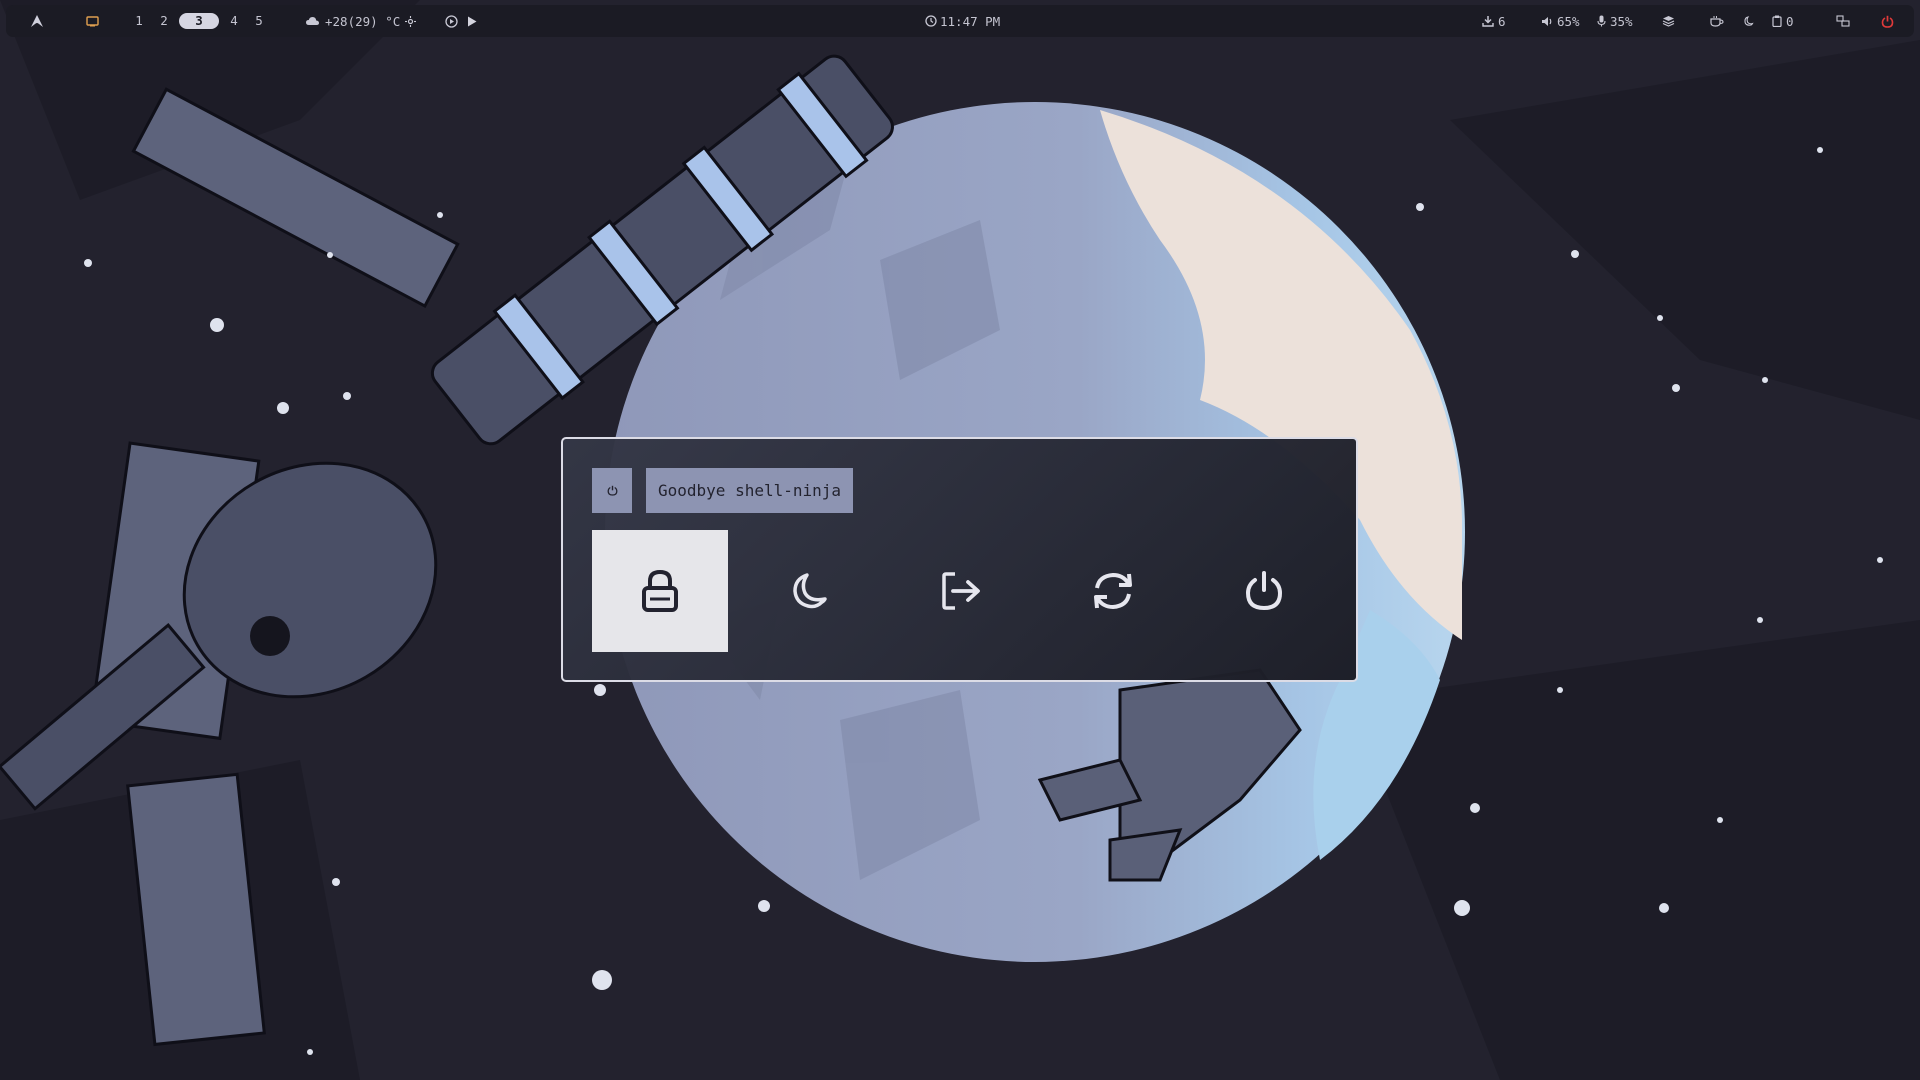 The width and height of the screenshot is (1920, 1080). Describe the element at coordinates (234, 21) in the screenshot. I see `workspace-4: 4` at that location.